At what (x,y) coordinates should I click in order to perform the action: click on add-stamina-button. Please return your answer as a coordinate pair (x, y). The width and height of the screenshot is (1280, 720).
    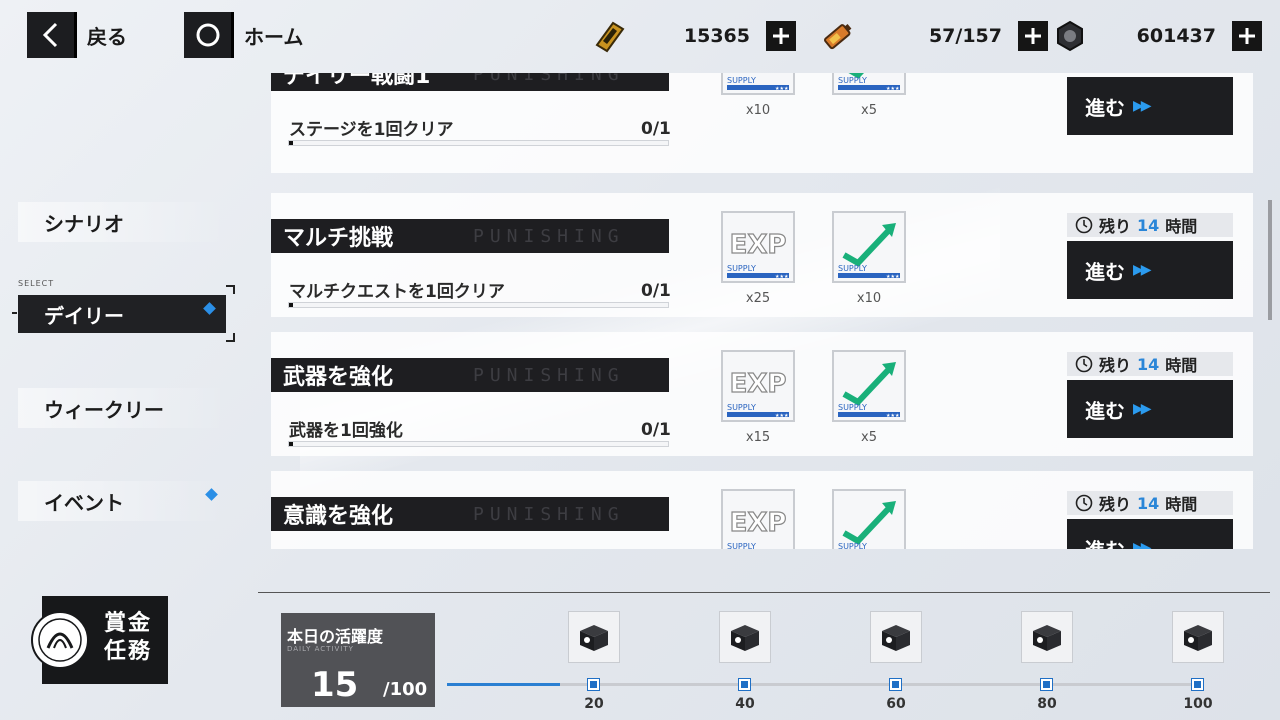
    Looking at the image, I should click on (1033, 36).